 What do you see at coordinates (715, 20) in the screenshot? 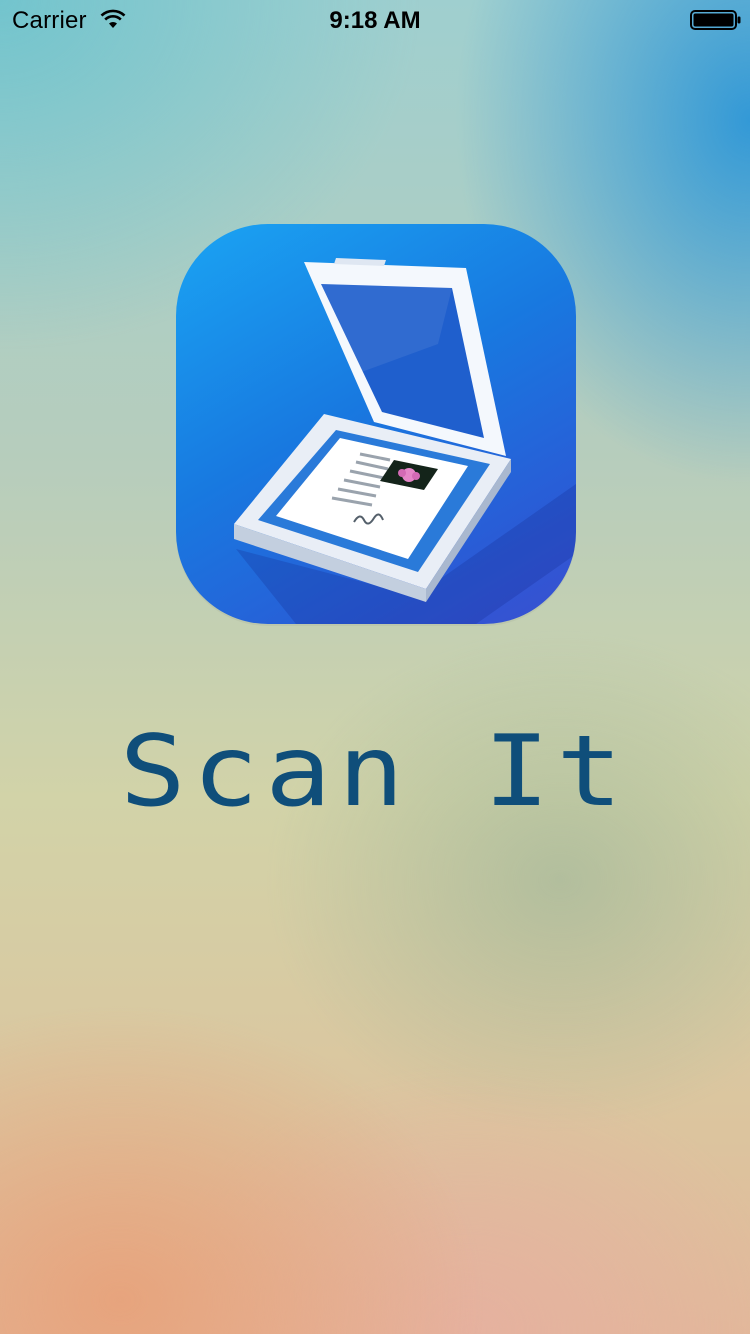
I see `battery-icon` at bounding box center [715, 20].